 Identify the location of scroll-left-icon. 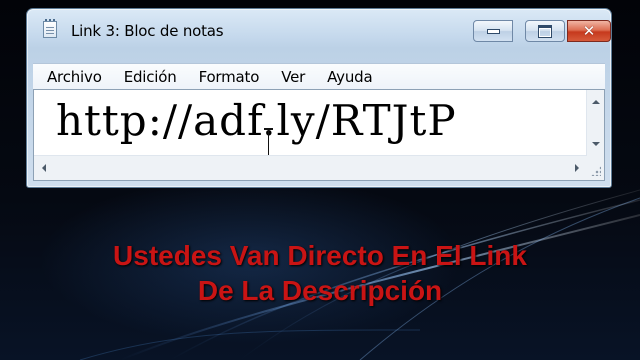
(44, 168).